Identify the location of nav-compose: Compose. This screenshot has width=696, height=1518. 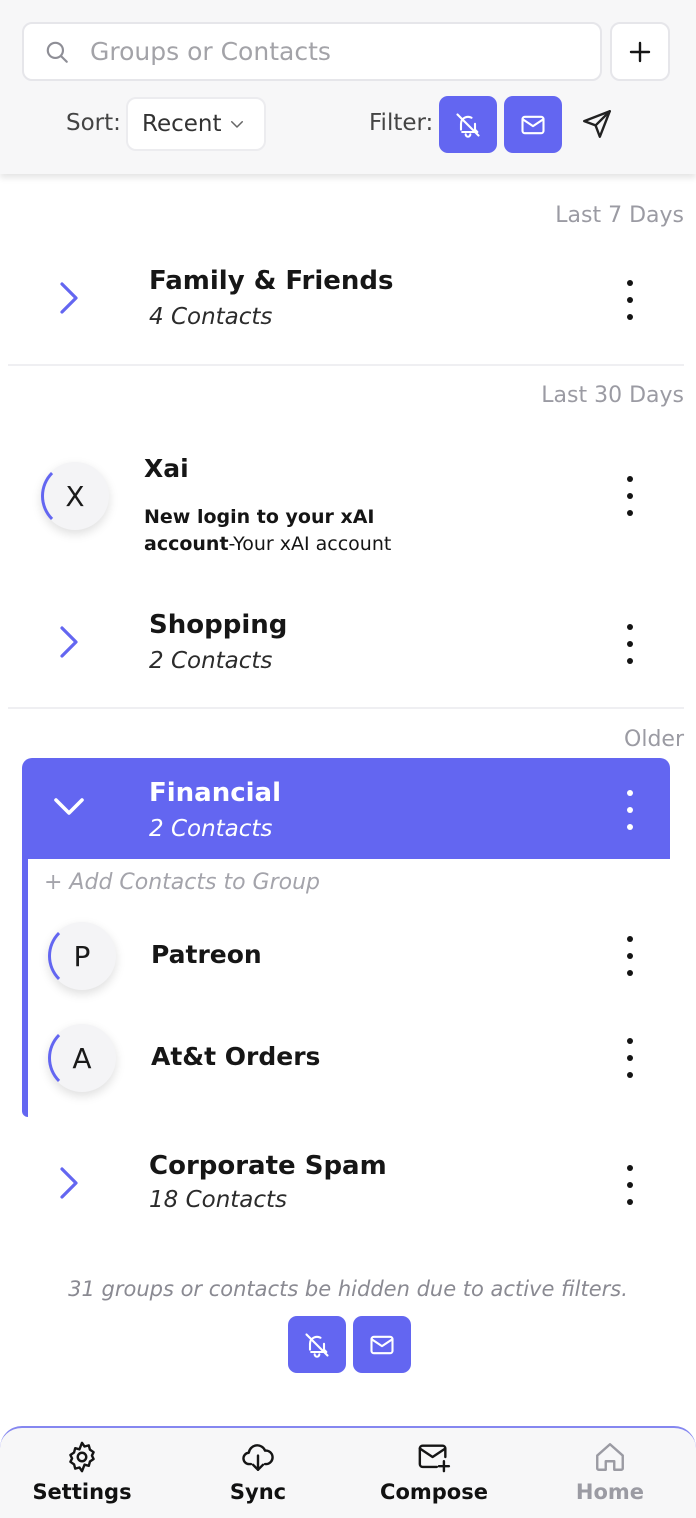
(434, 1472).